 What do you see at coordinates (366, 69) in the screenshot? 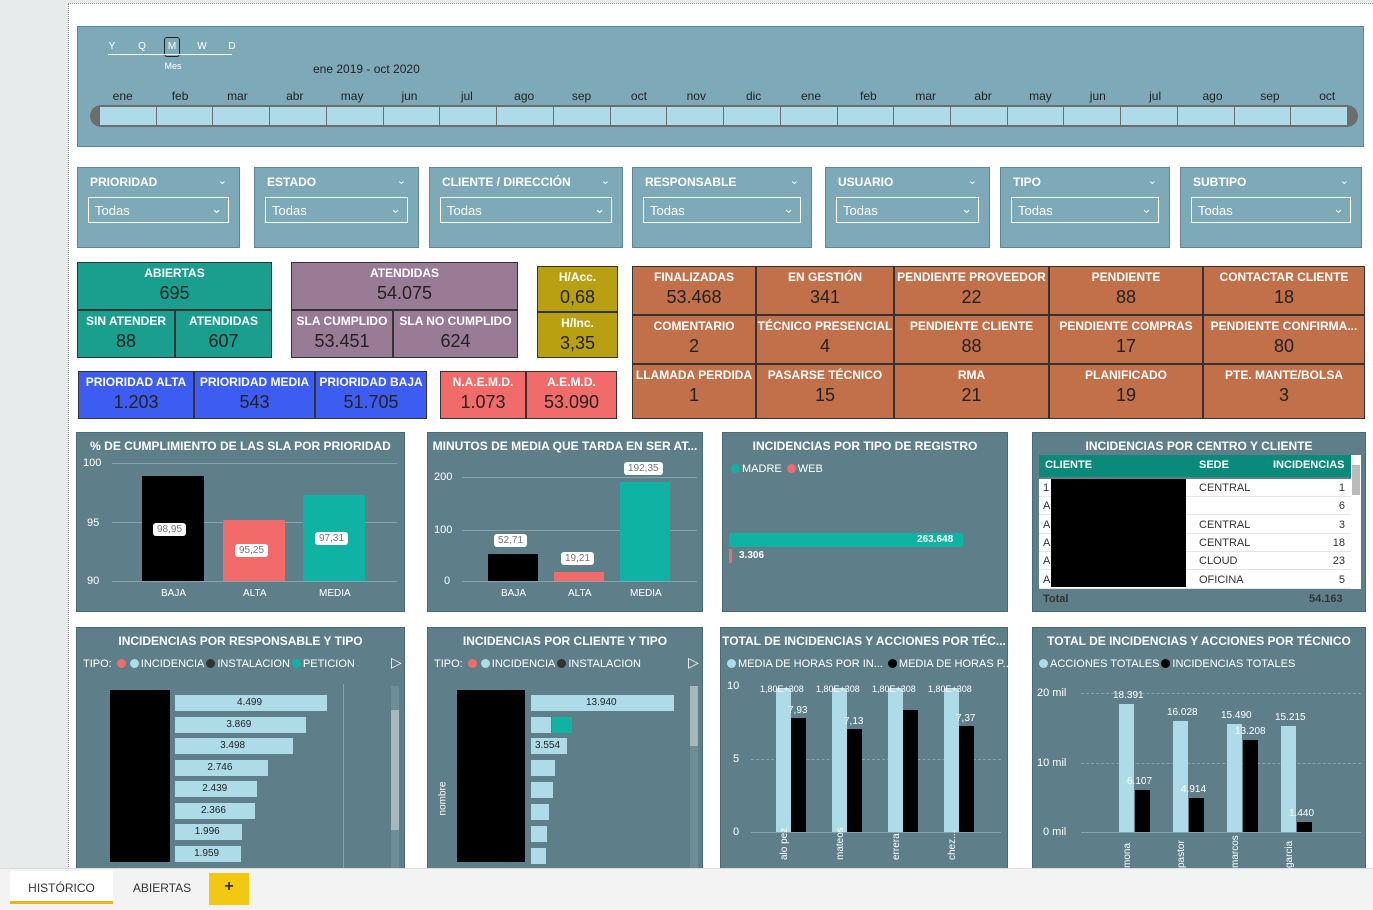
I see `timeline-range: ene 2019 - oct 2020` at bounding box center [366, 69].